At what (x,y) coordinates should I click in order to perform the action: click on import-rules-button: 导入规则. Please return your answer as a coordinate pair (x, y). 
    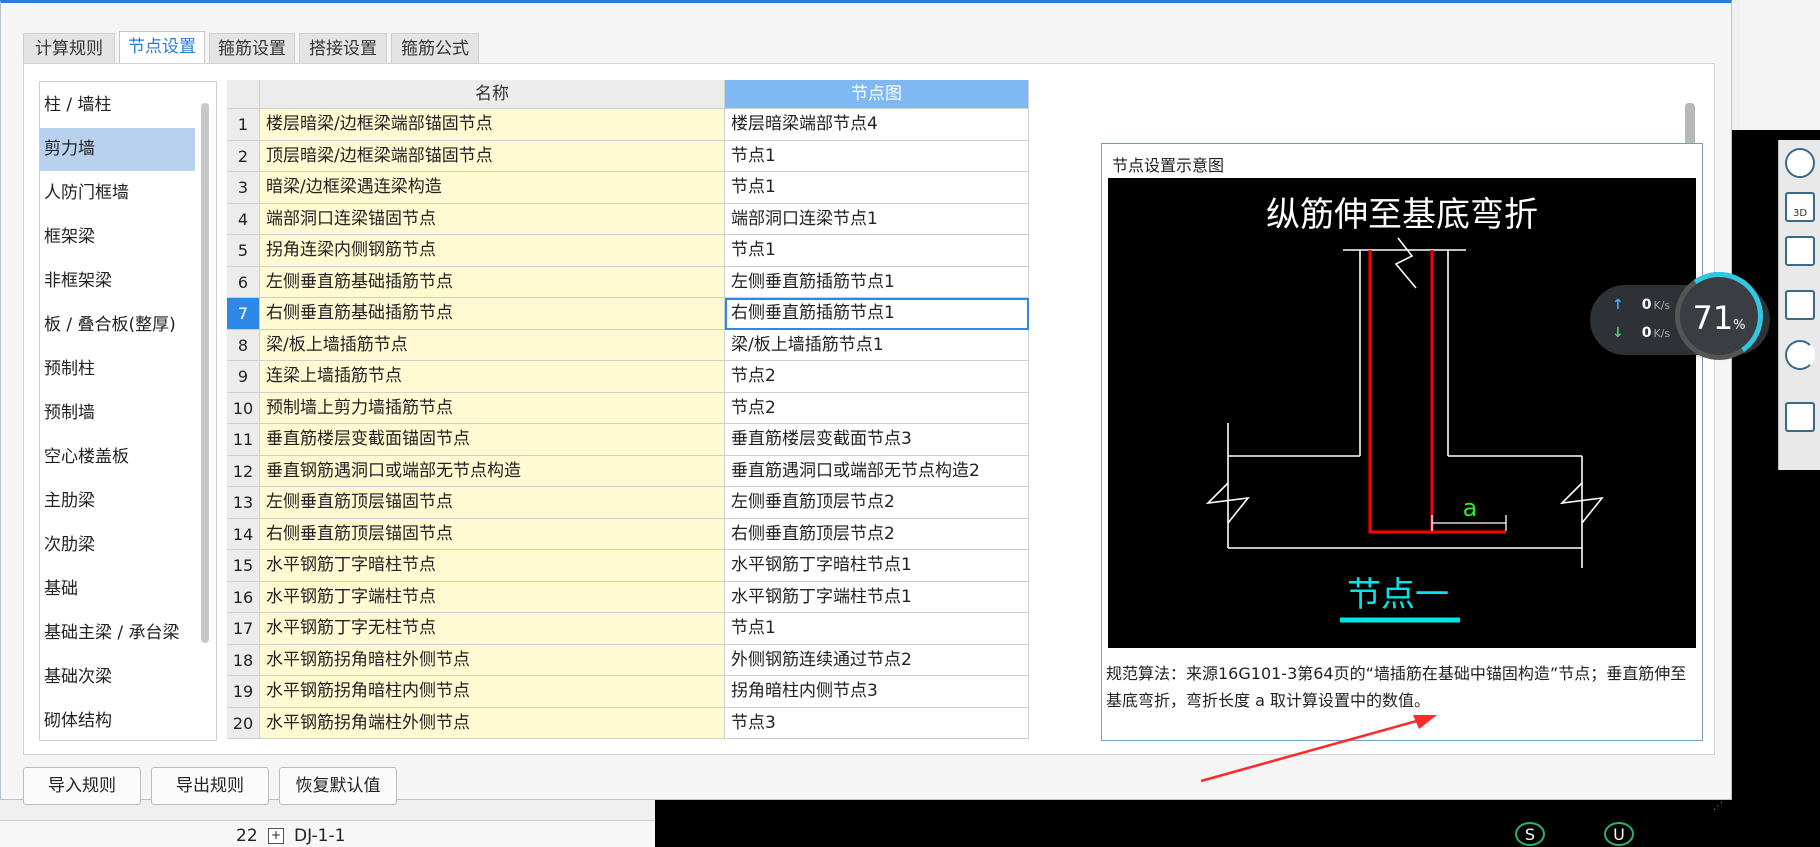
    Looking at the image, I should click on (82, 786).